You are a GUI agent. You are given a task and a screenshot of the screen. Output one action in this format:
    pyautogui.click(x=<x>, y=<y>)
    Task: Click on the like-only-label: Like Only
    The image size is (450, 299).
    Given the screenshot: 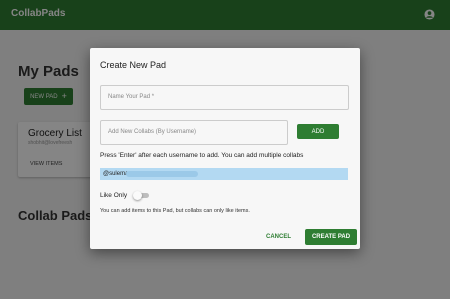 What is the action you would take?
    pyautogui.click(x=114, y=195)
    